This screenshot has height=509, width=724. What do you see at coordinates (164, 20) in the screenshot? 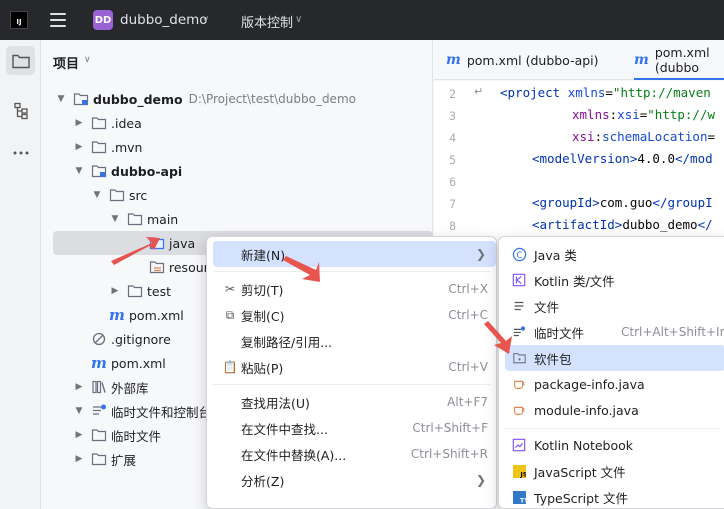
I see `project-name: dubbo_demo` at bounding box center [164, 20].